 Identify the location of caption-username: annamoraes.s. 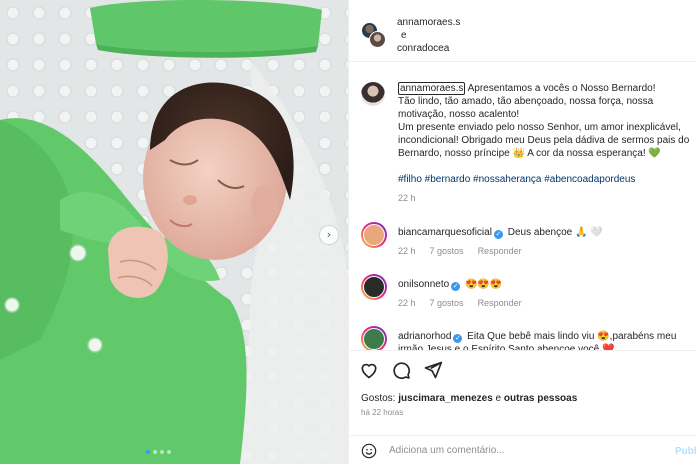
(432, 88).